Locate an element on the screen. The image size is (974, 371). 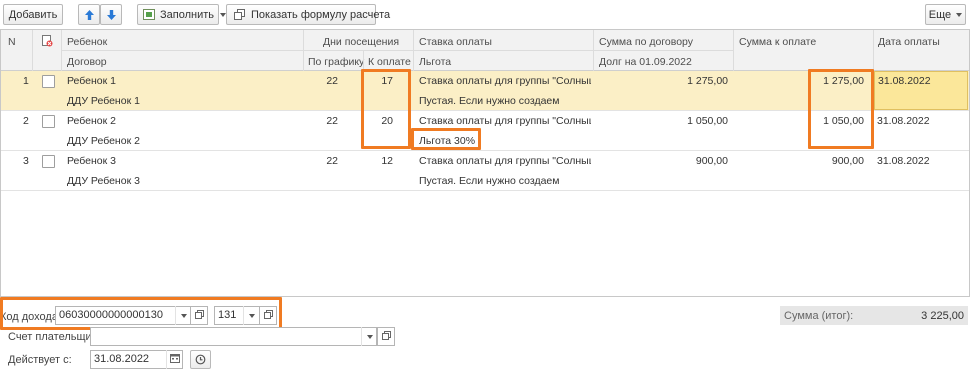
income-code-label: Код дохода: is located at coordinates (31, 317).